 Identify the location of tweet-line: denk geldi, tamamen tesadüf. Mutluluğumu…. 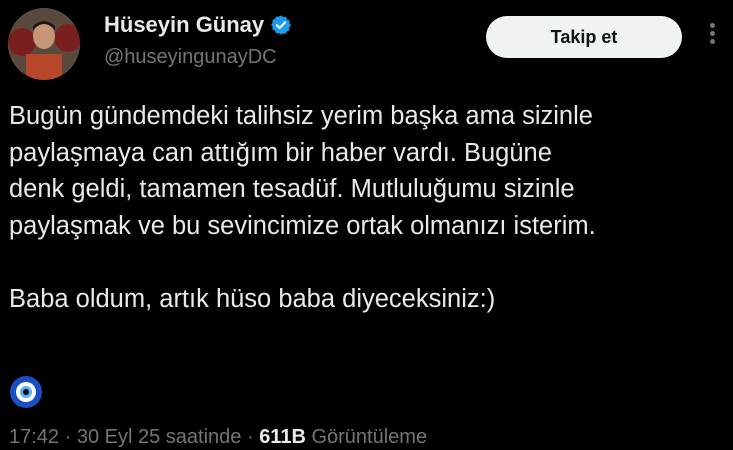
(292, 189).